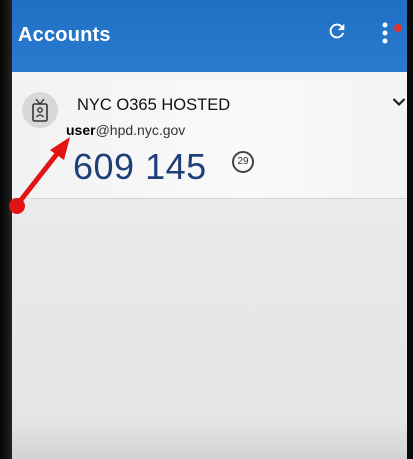 This screenshot has height=459, width=413. I want to click on otp-timer: 29, so click(243, 162).